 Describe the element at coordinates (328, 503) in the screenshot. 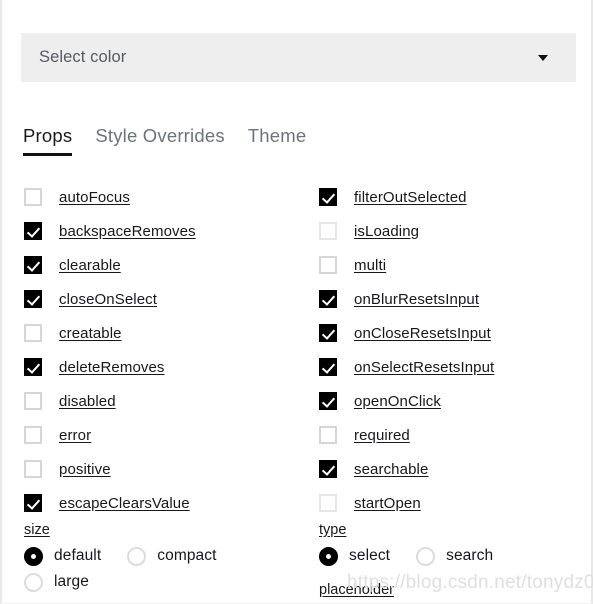

I see `checkbox-startopen` at that location.